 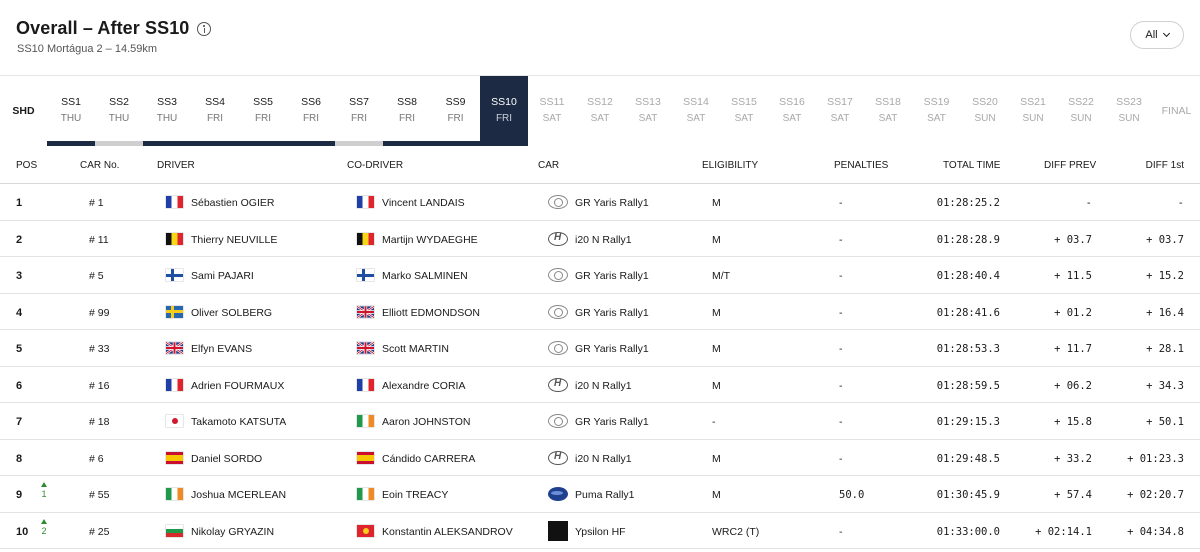 I want to click on diff-first: + 34.3, so click(x=1165, y=385).